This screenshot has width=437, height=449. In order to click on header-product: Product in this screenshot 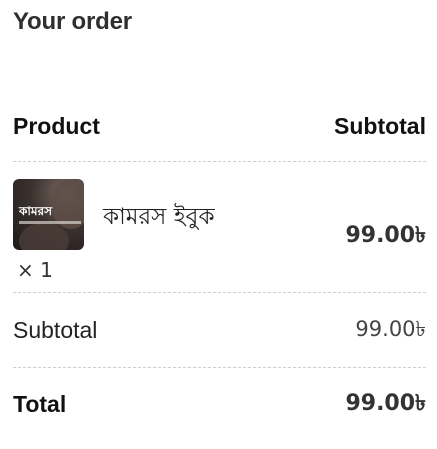, I will do `click(56, 125)`.